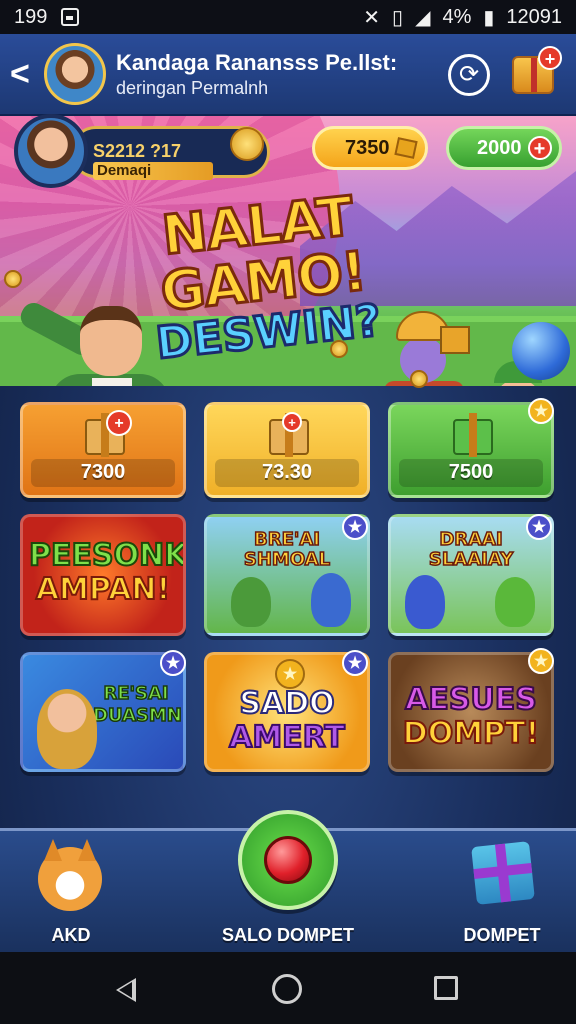 The image size is (576, 1024). Describe the element at coordinates (51, 151) in the screenshot. I see `player-avatar` at that location.